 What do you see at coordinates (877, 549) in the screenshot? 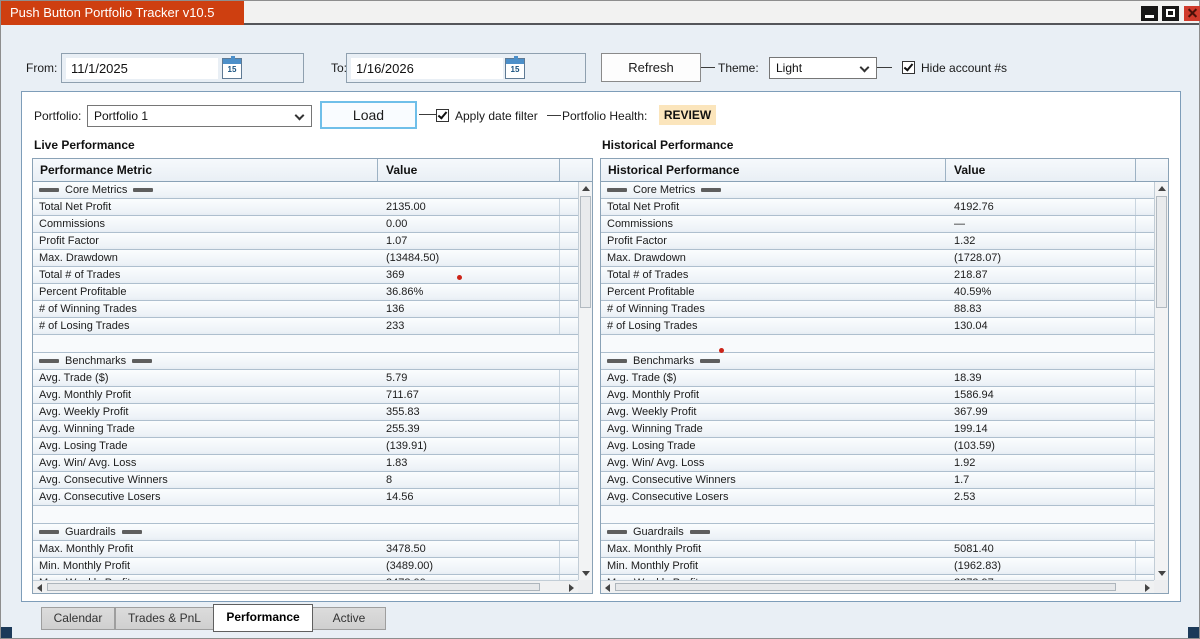
I see `table-row: Max. Monthly Profit 5081.40` at bounding box center [877, 549].